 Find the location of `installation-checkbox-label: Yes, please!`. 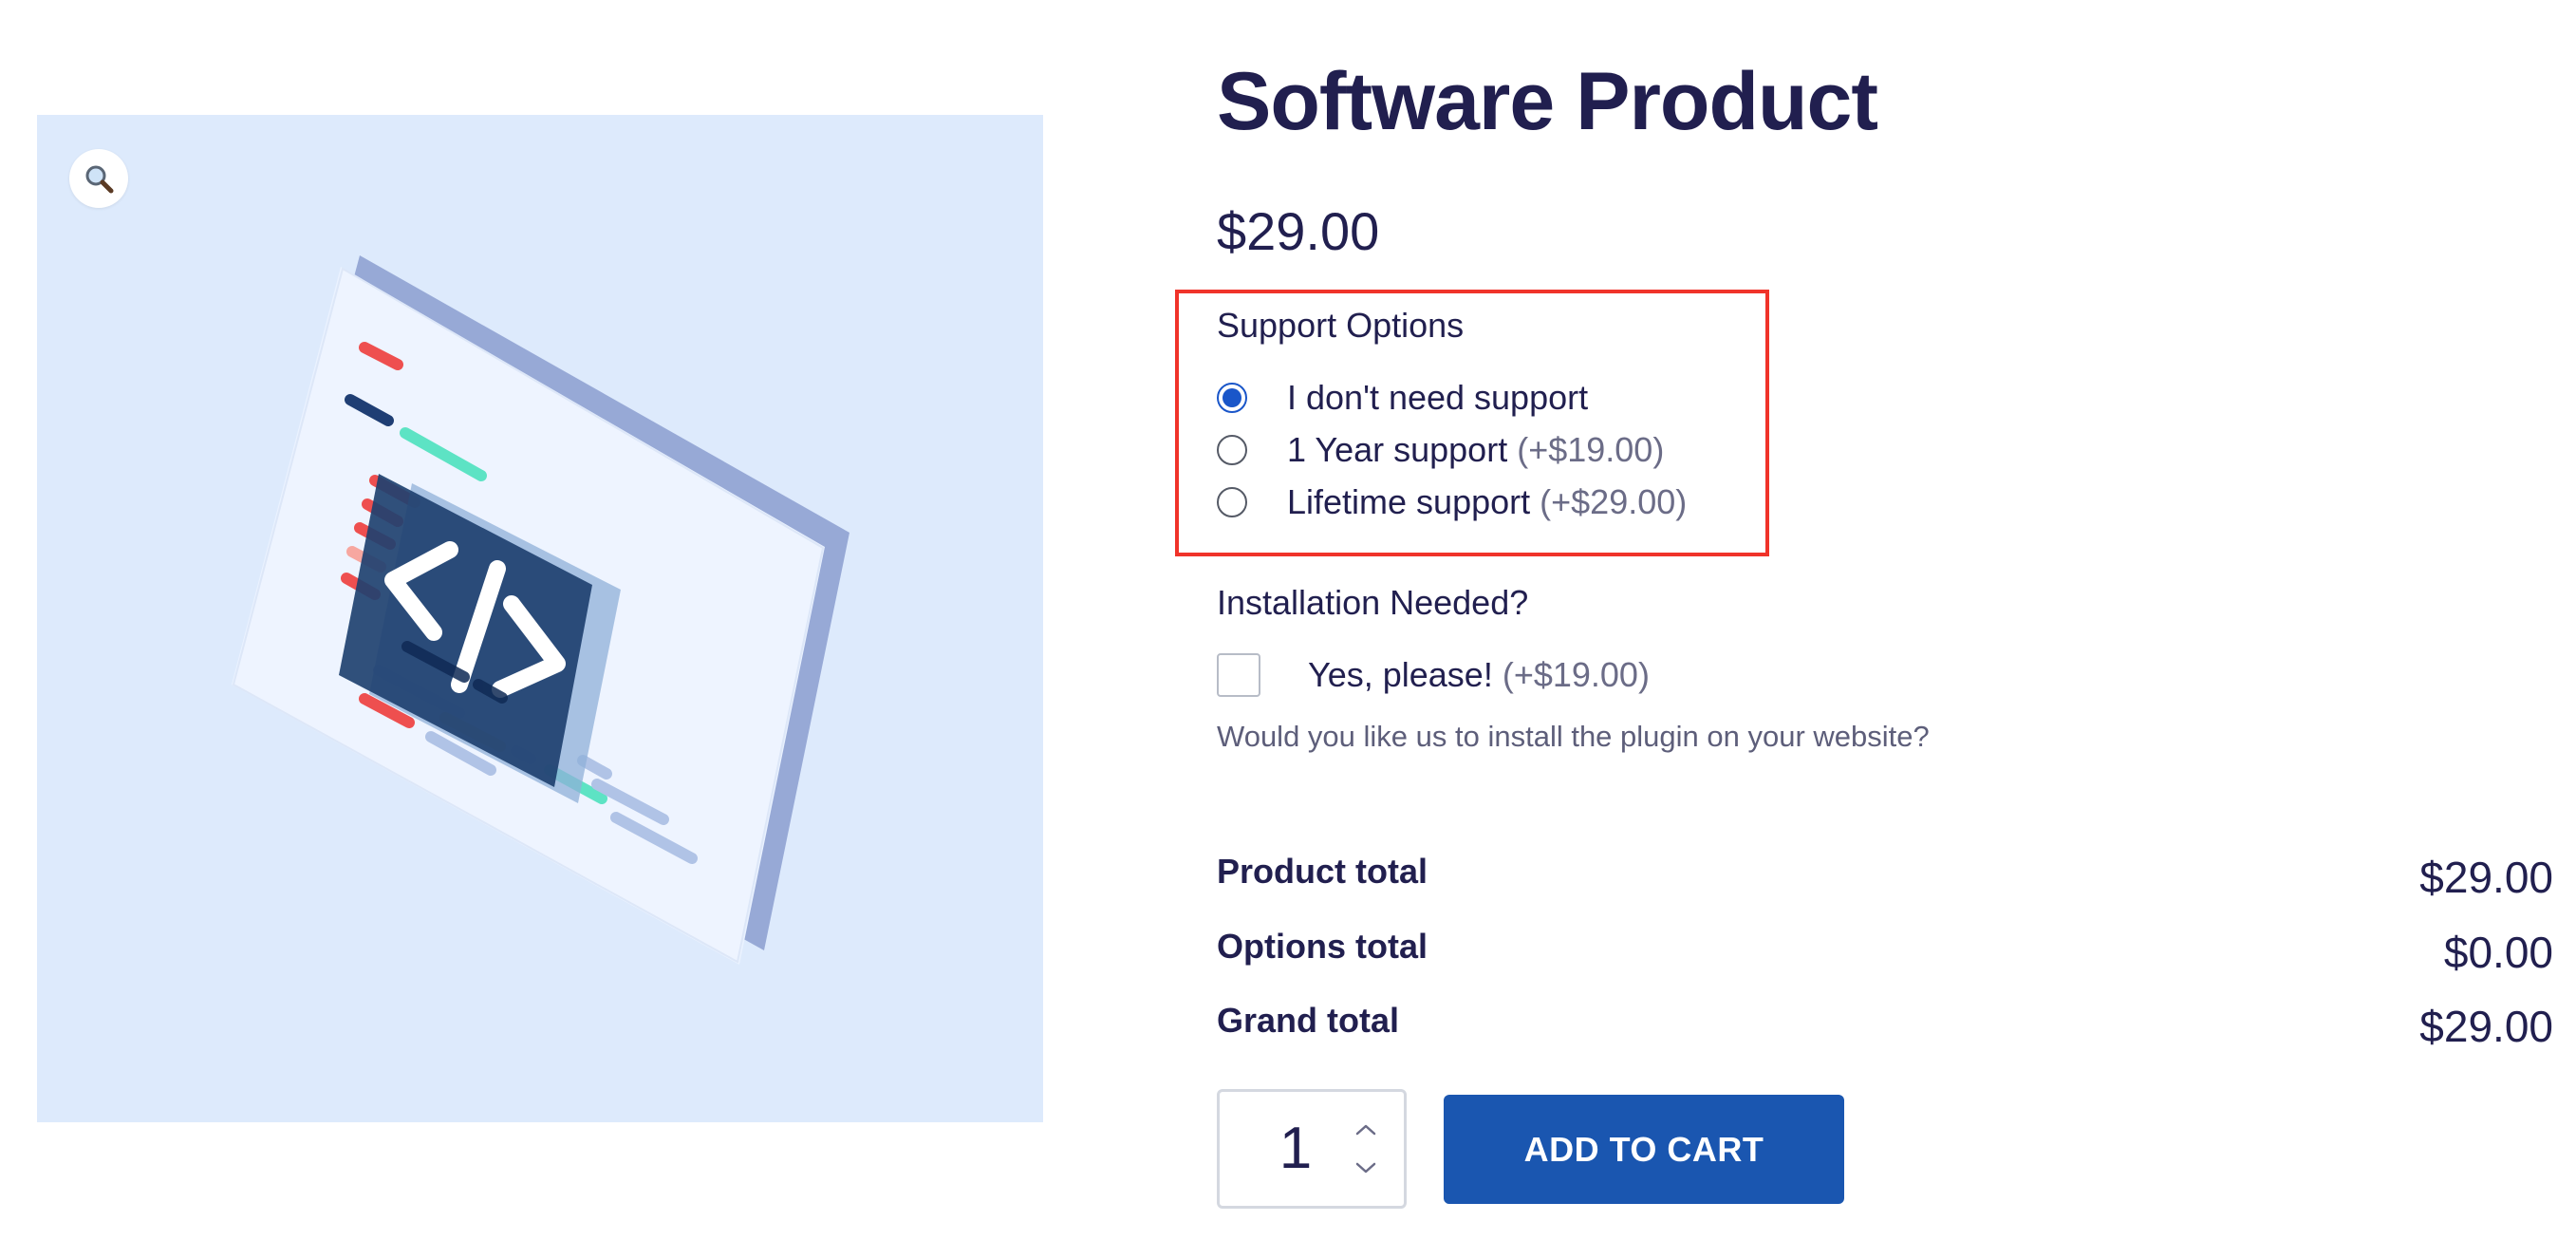

installation-checkbox-label: Yes, please! is located at coordinates (1400, 674).